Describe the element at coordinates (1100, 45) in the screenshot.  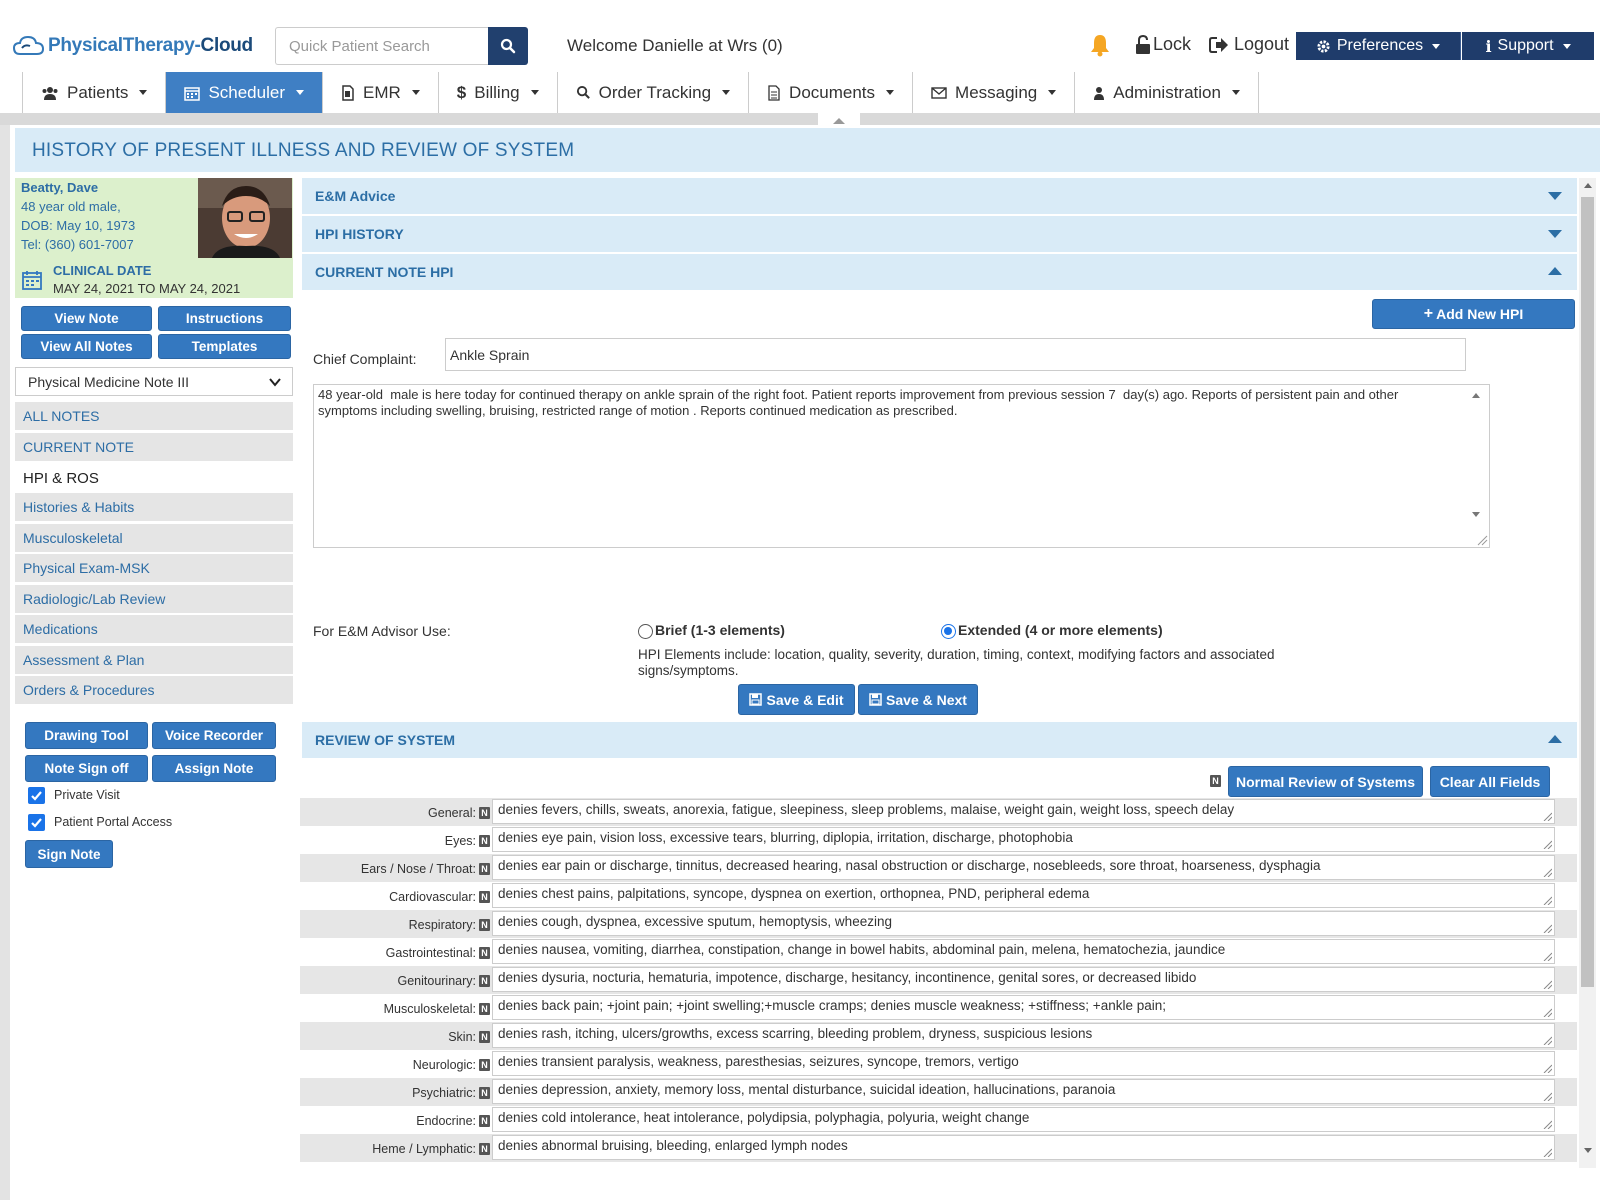
I see `bell-icon` at that location.